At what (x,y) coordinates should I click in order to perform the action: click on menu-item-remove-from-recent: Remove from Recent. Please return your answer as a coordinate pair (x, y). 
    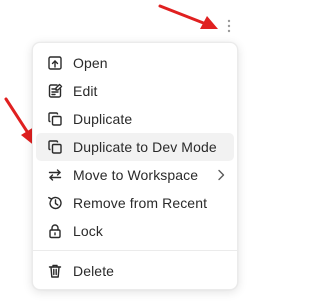
    Looking at the image, I should click on (135, 203).